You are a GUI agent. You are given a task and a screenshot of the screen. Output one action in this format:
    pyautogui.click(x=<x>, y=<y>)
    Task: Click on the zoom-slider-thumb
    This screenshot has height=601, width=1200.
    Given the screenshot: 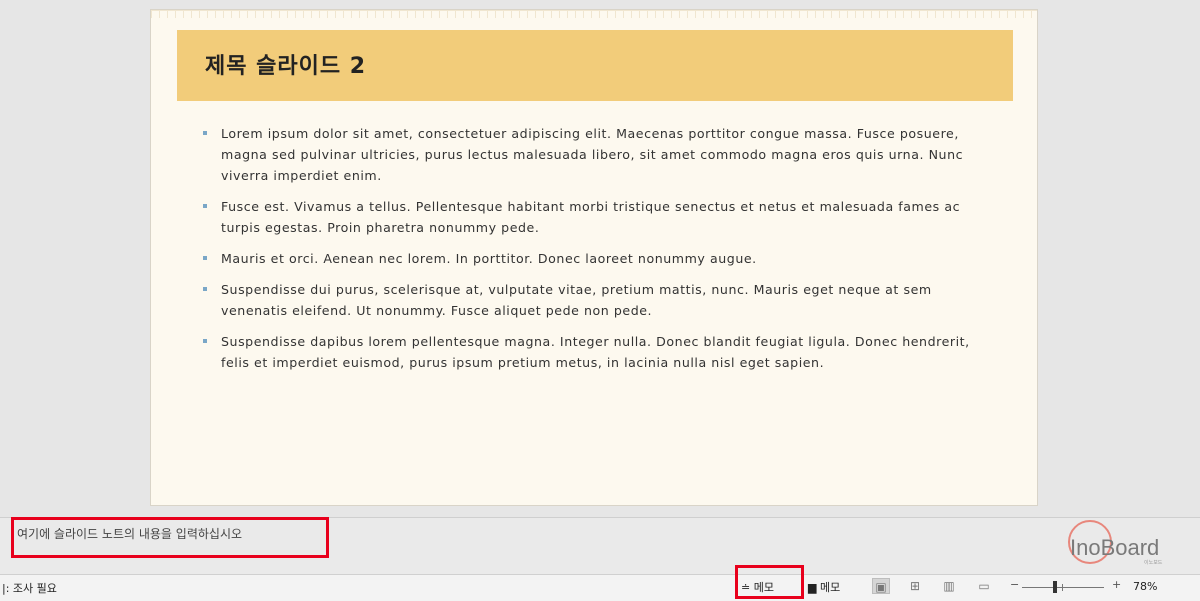 What is the action you would take?
    pyautogui.click(x=1054, y=587)
    